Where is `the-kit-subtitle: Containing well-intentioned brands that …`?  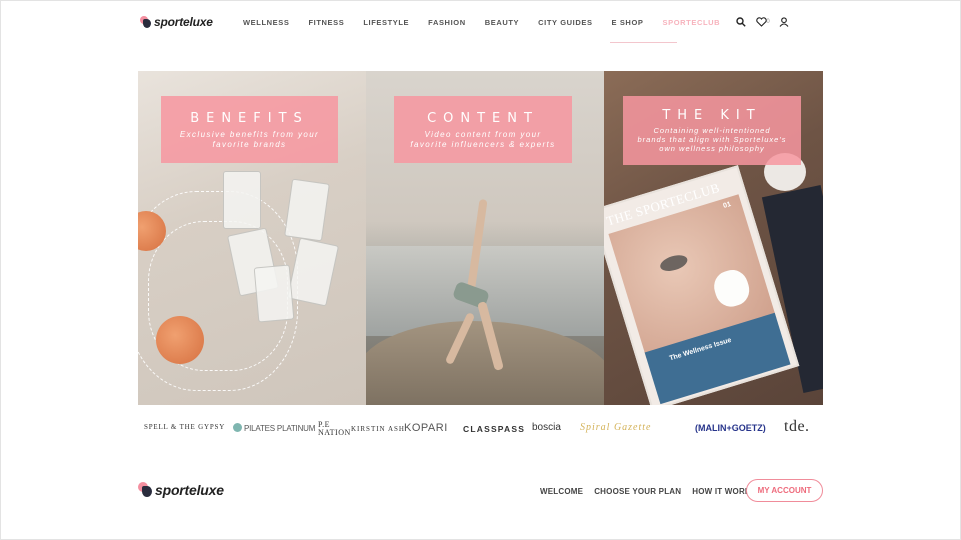
the-kit-subtitle: Containing well-intentioned brands that … is located at coordinates (712, 139).